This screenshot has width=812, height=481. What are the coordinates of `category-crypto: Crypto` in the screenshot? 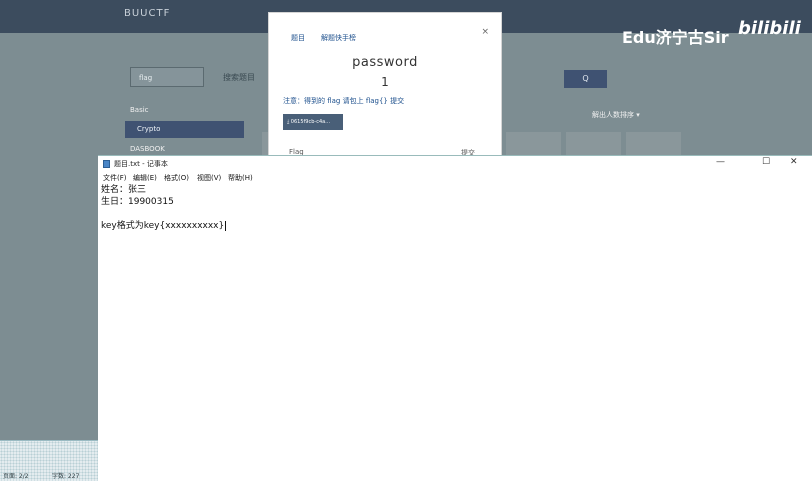 It's located at (184, 129).